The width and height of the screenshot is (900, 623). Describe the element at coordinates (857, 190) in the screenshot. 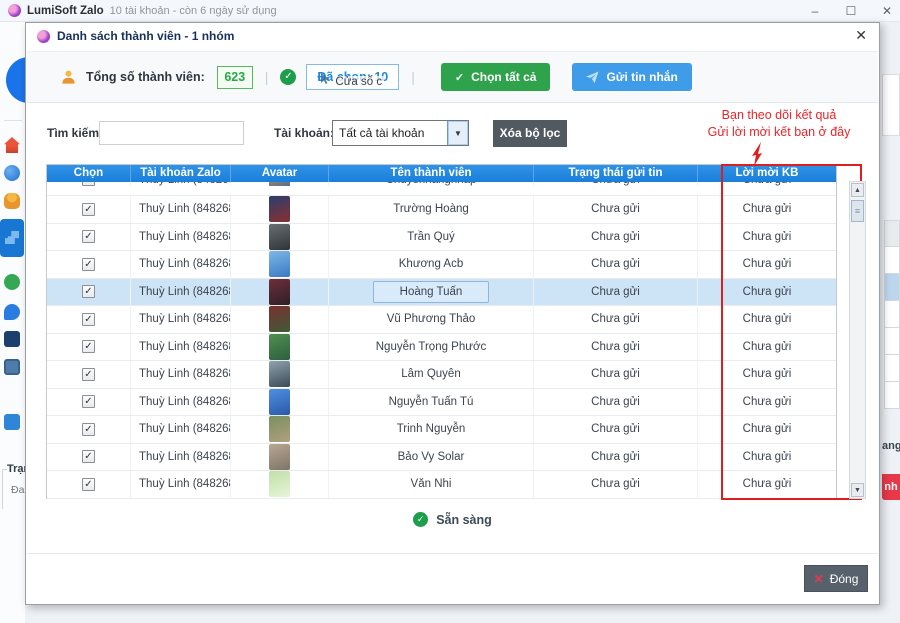

I see `scroll-up-icon: ▲` at that location.